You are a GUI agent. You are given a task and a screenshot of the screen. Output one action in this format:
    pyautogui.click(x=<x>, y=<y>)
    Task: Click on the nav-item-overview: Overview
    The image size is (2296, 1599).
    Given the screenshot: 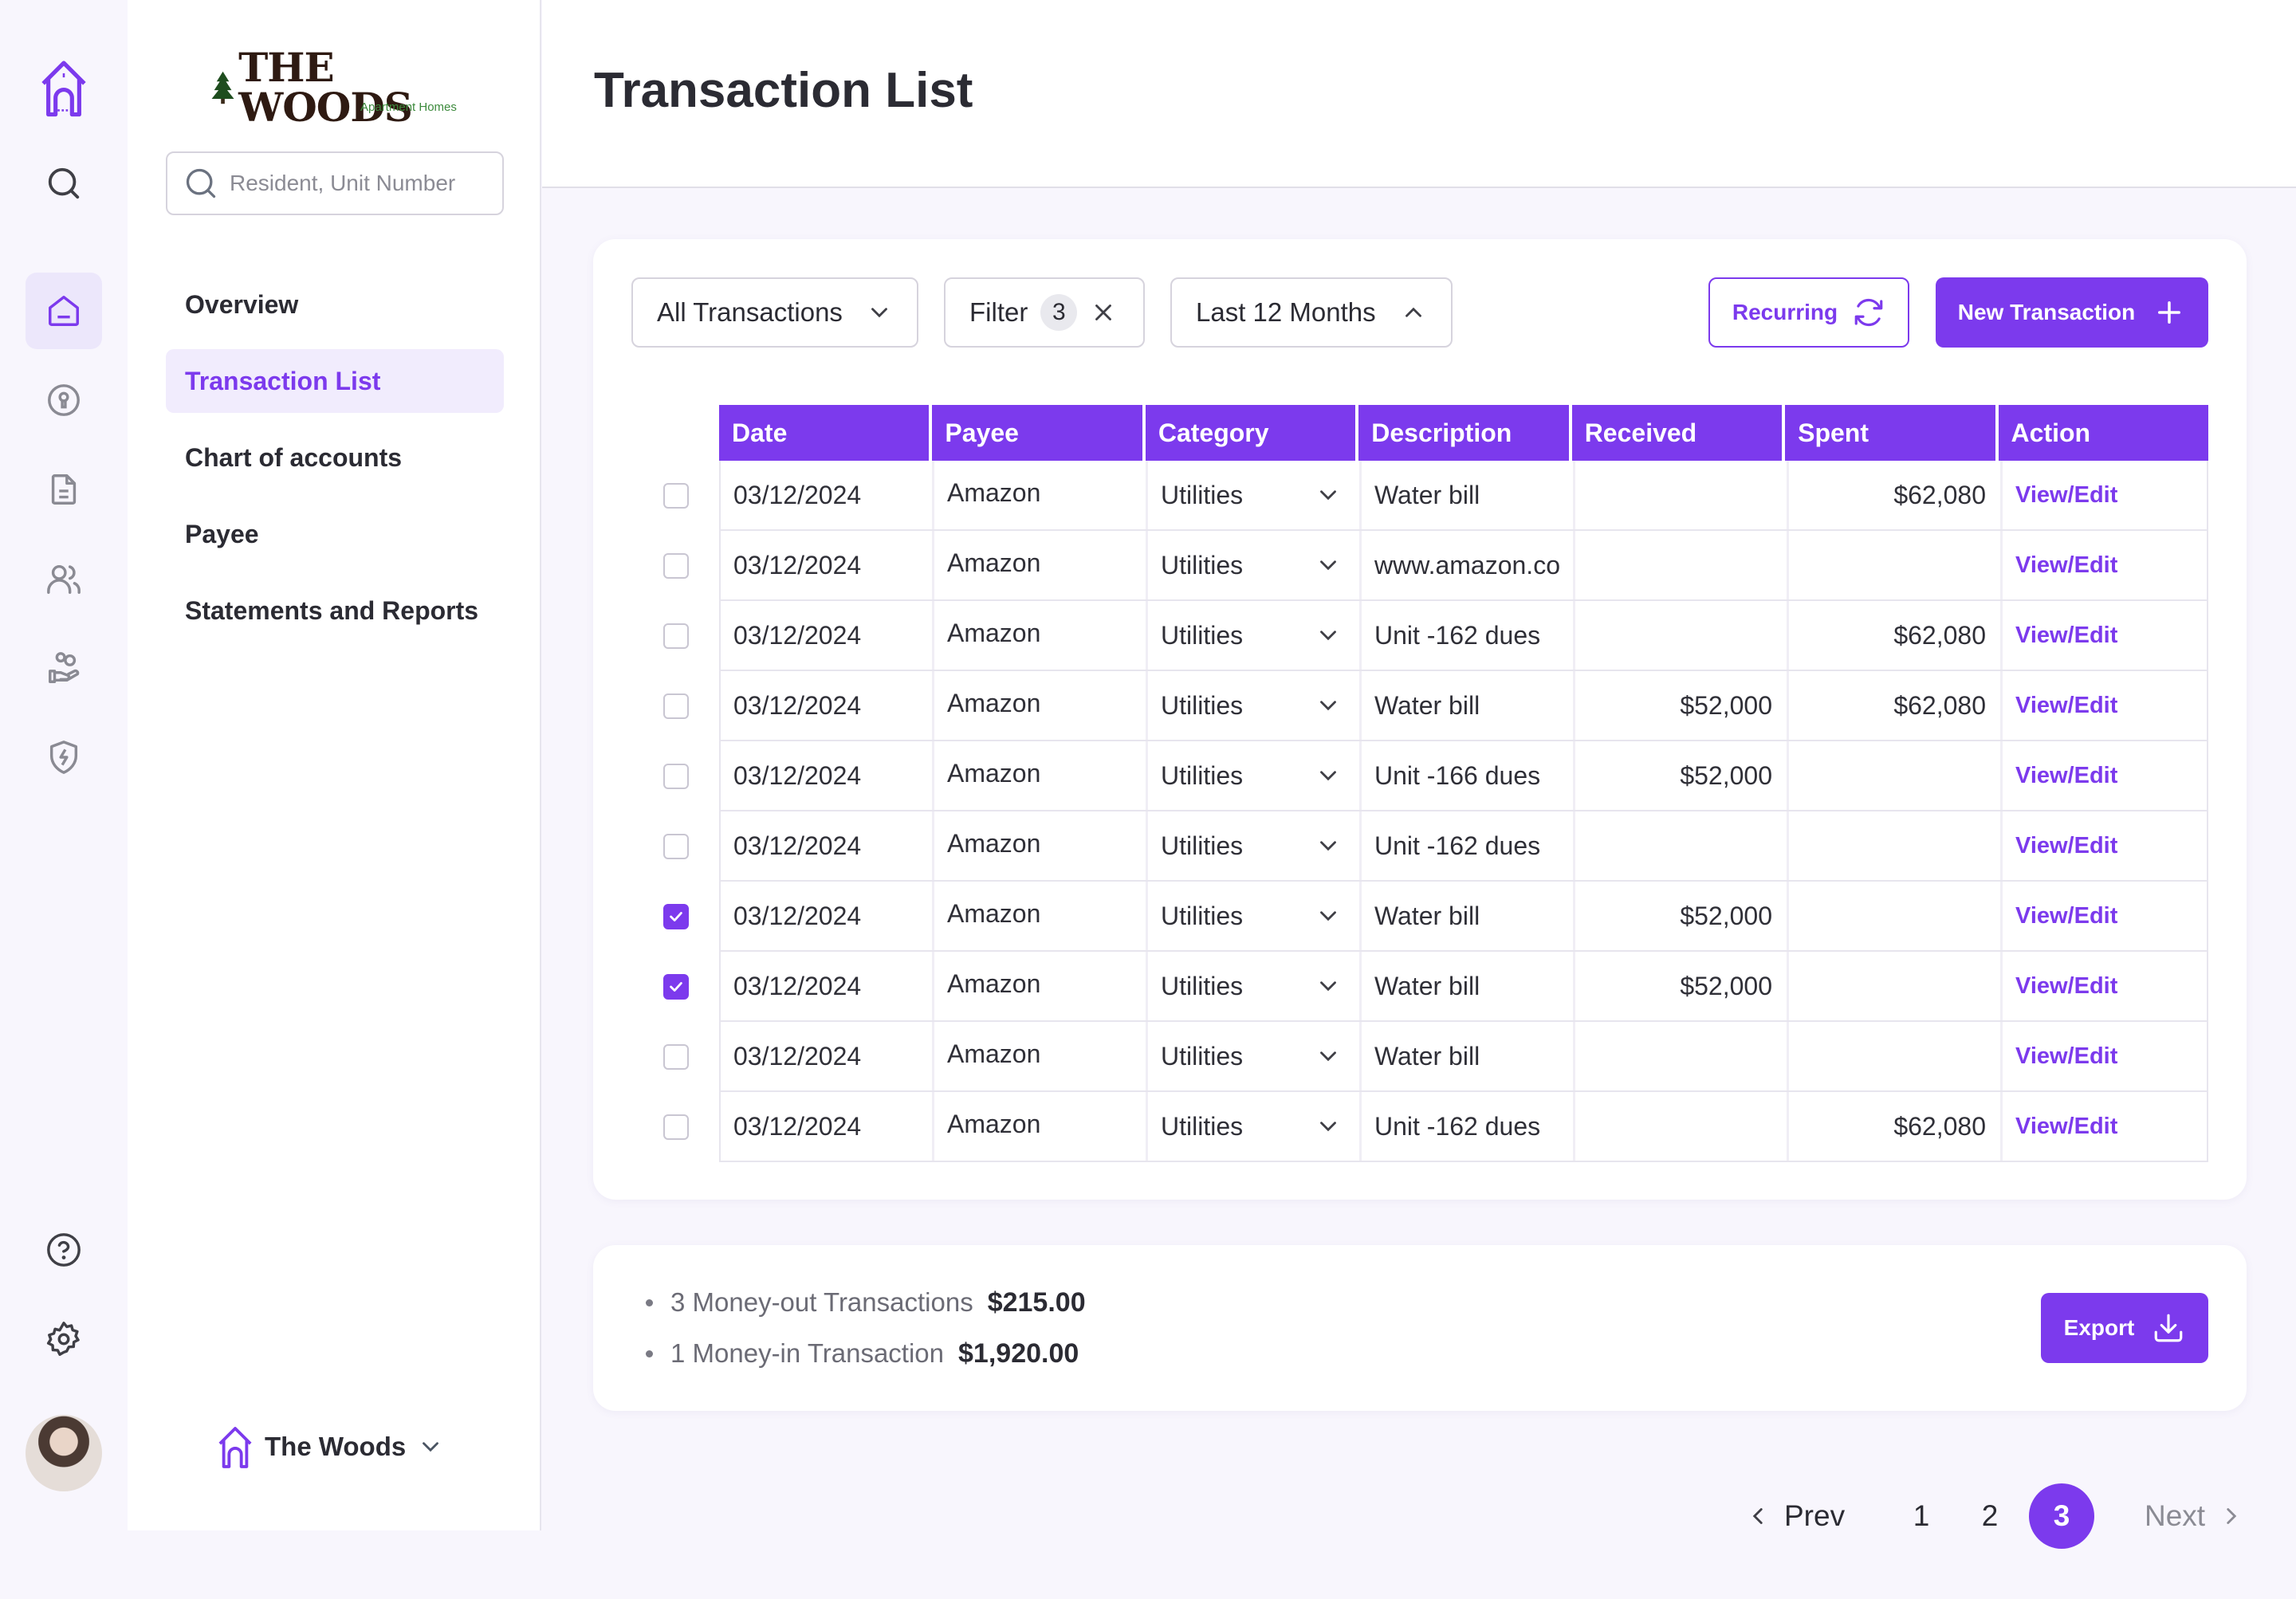 What is the action you would take?
    pyautogui.click(x=335, y=304)
    